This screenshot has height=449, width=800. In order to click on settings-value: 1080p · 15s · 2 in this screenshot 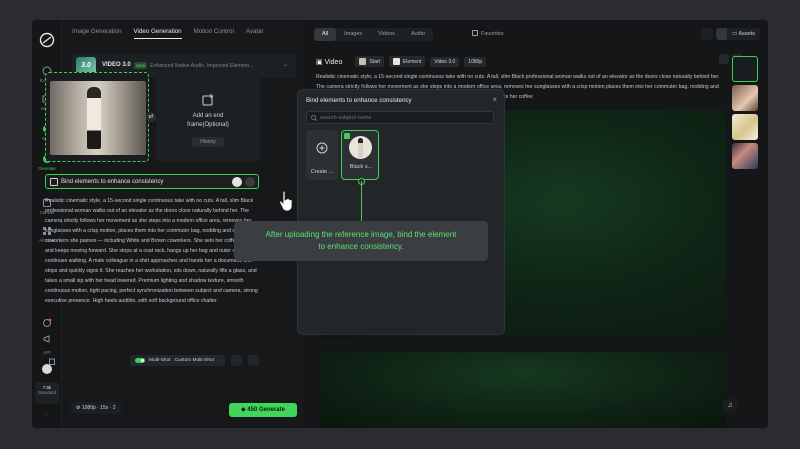, I will do `click(98, 408)`.